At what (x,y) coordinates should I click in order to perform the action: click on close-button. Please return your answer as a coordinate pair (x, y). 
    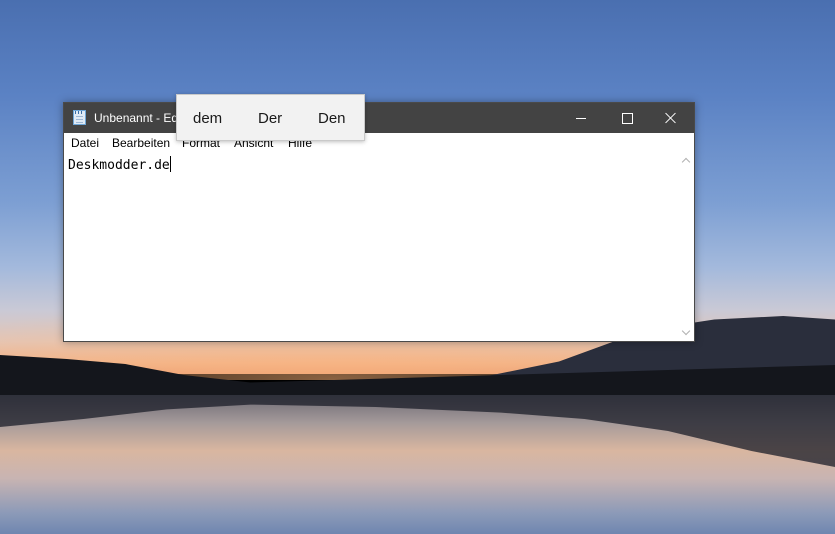
    Looking at the image, I should click on (671, 118).